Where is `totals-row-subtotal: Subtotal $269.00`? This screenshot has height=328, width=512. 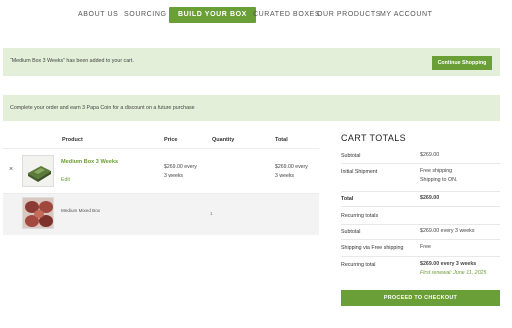 totals-row-subtotal: Subtotal $269.00 is located at coordinates (420, 156).